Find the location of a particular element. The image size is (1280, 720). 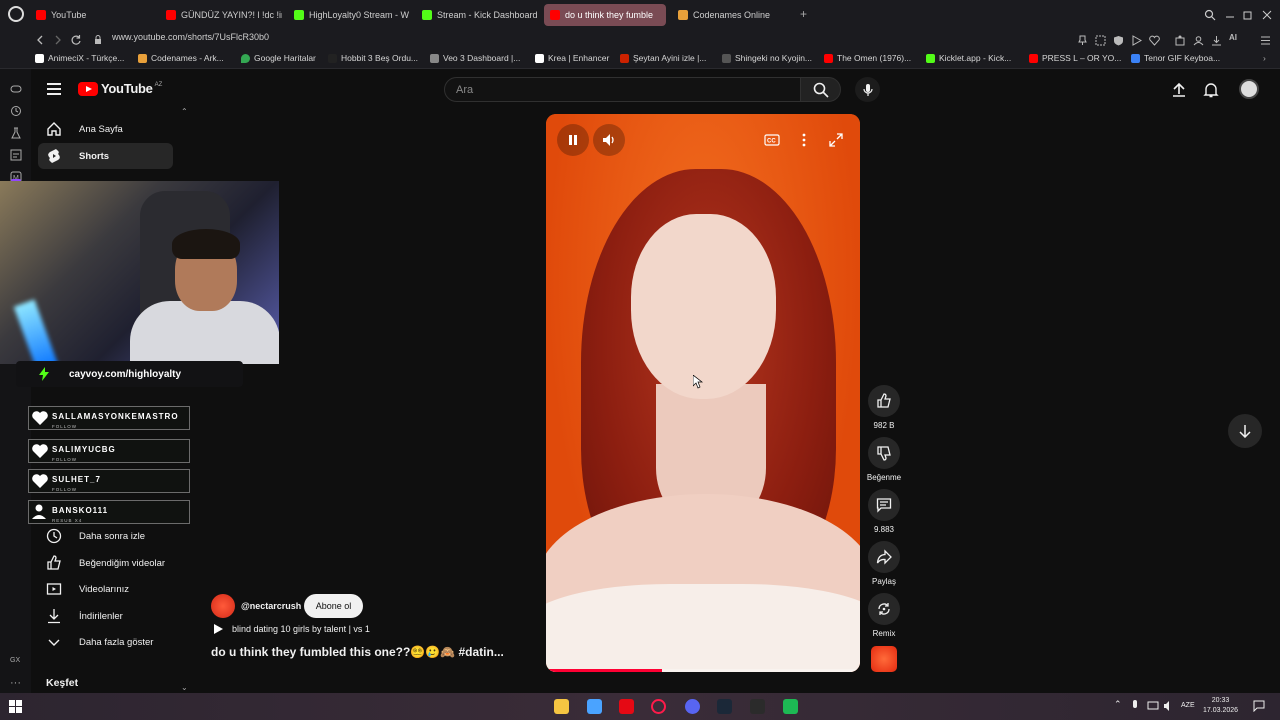

share-button is located at coordinates (884, 557).